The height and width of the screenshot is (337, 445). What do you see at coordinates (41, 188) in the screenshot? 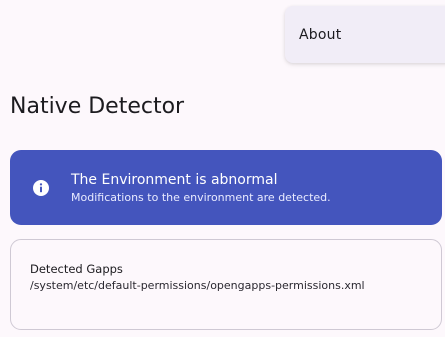
I see `info-icon` at bounding box center [41, 188].